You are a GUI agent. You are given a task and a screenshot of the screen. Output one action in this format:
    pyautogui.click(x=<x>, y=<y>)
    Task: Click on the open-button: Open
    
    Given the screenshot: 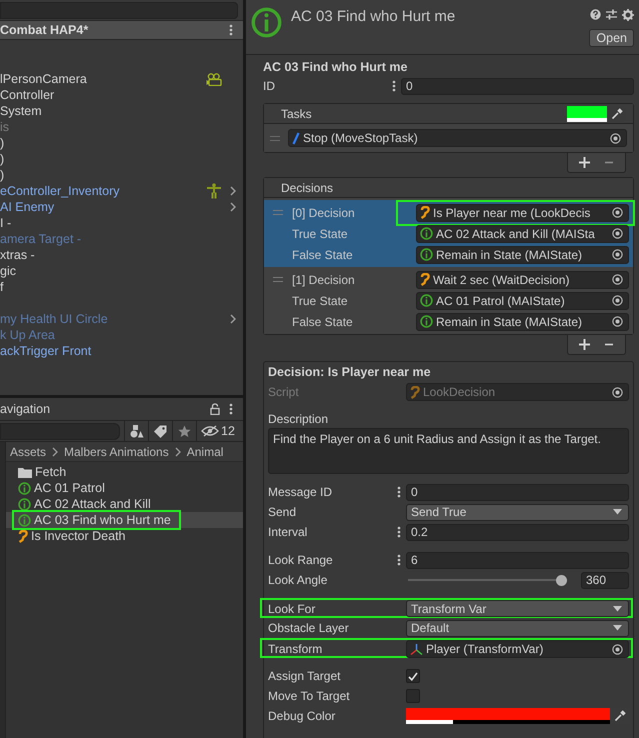 What is the action you would take?
    pyautogui.click(x=611, y=38)
    